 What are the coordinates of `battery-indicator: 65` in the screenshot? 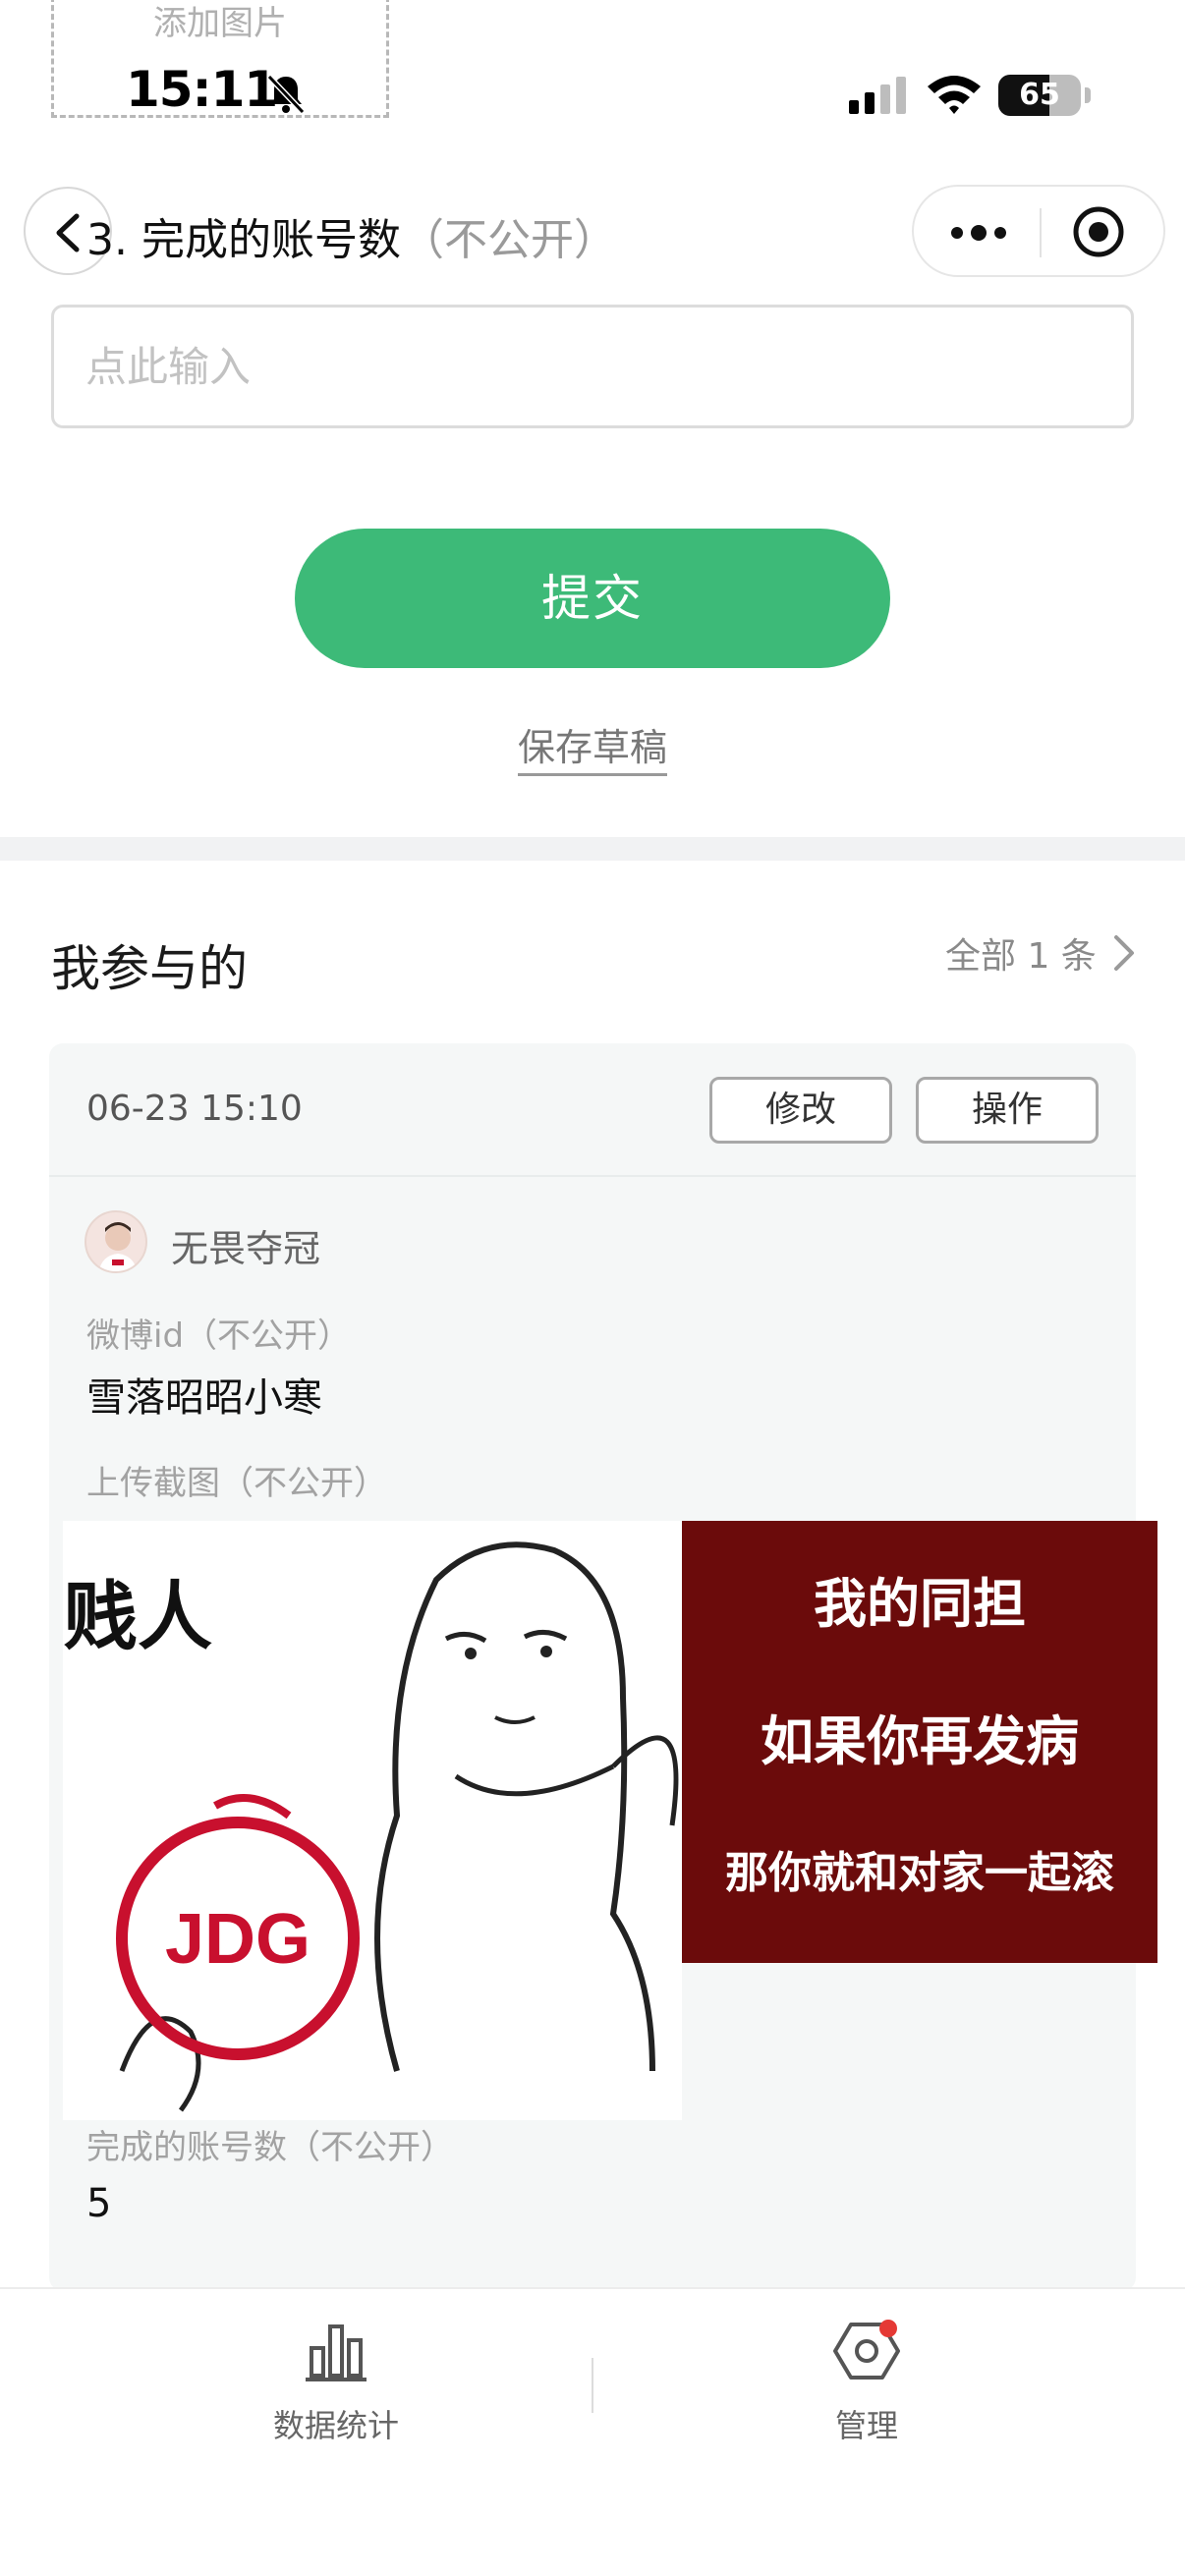 It's located at (1040, 95).